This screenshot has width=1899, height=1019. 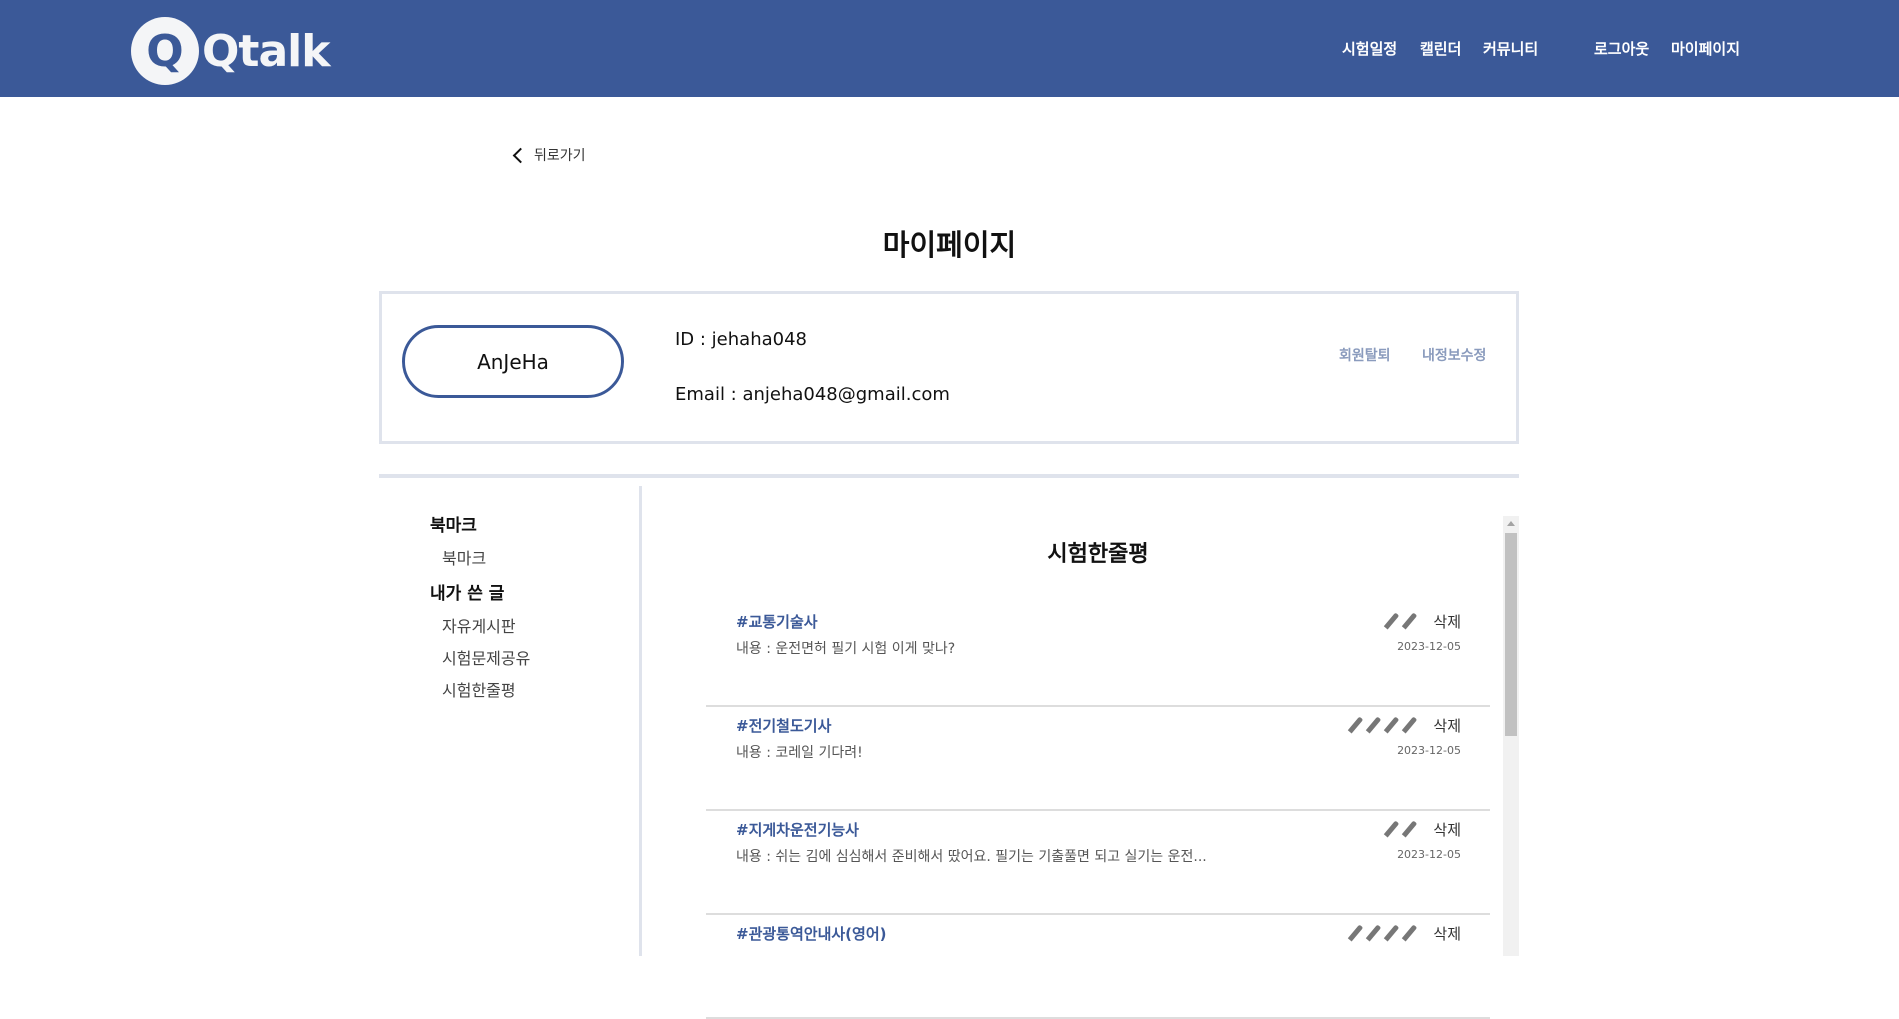 I want to click on sidebar-item-bookmark: 북마크, so click(x=464, y=557).